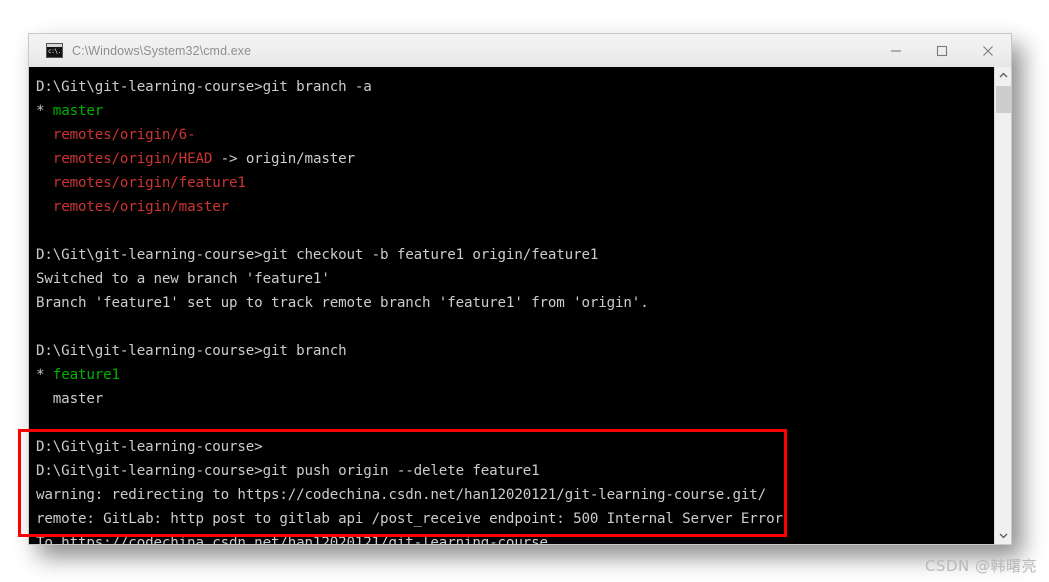 The image size is (1049, 582). I want to click on terminal-line: remotes/origin/feature1, so click(513, 183).